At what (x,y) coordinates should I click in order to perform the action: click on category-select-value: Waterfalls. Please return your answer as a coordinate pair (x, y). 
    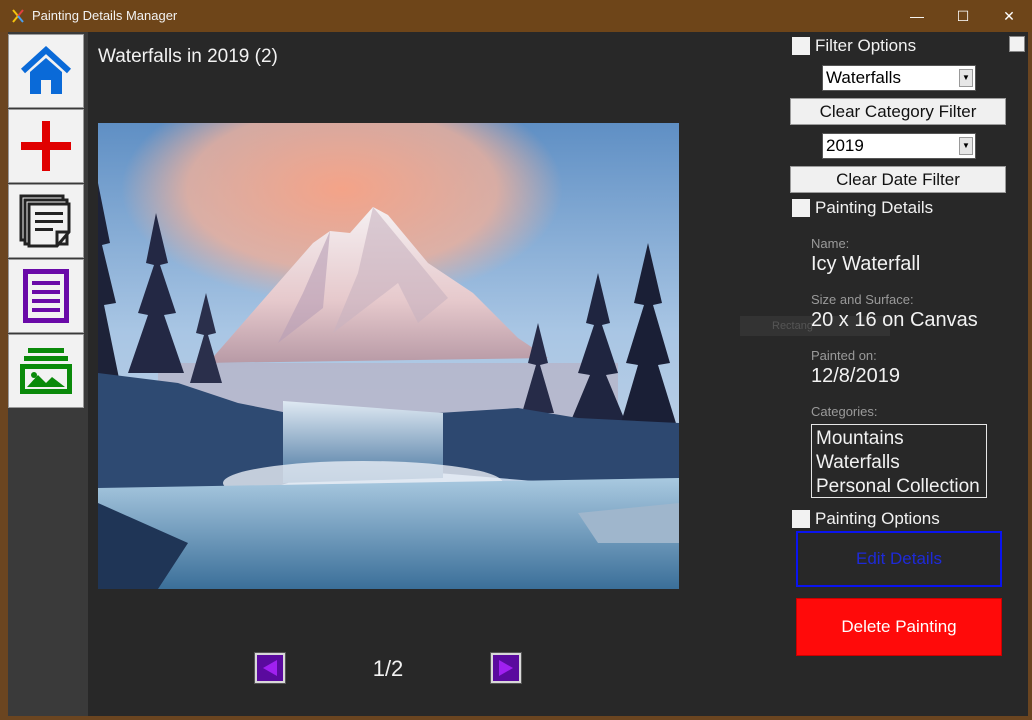
    Looking at the image, I should click on (863, 77).